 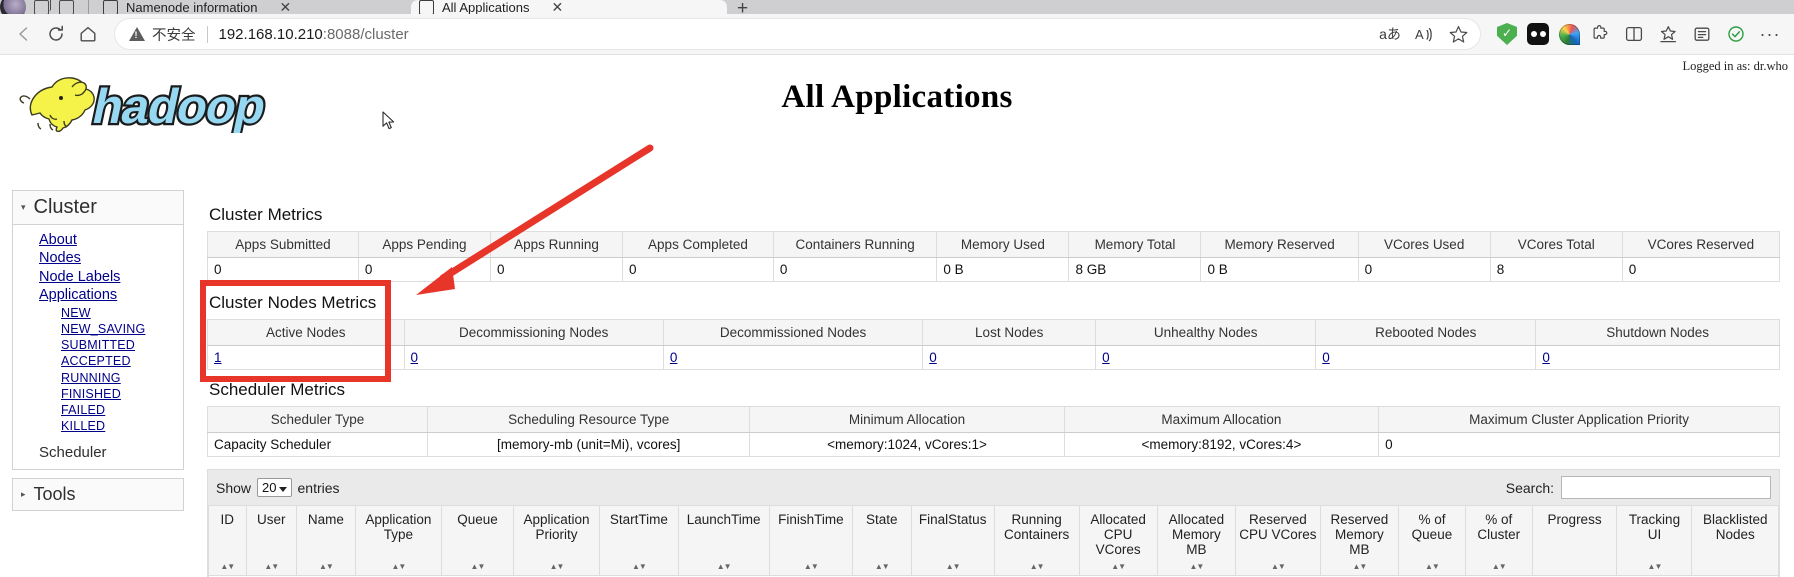 I want to click on unhealthy-nodes-link: 0, so click(x=1106, y=357).